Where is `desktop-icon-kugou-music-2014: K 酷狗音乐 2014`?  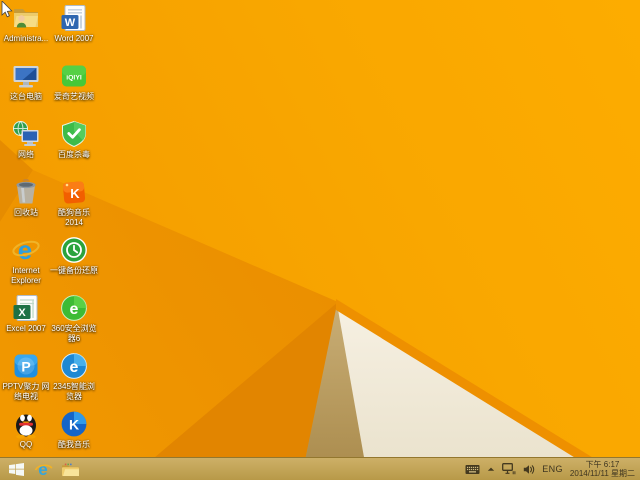
desktop-icon-kugou-music-2014: K 酷狗音乐 2014 is located at coordinates (74, 205).